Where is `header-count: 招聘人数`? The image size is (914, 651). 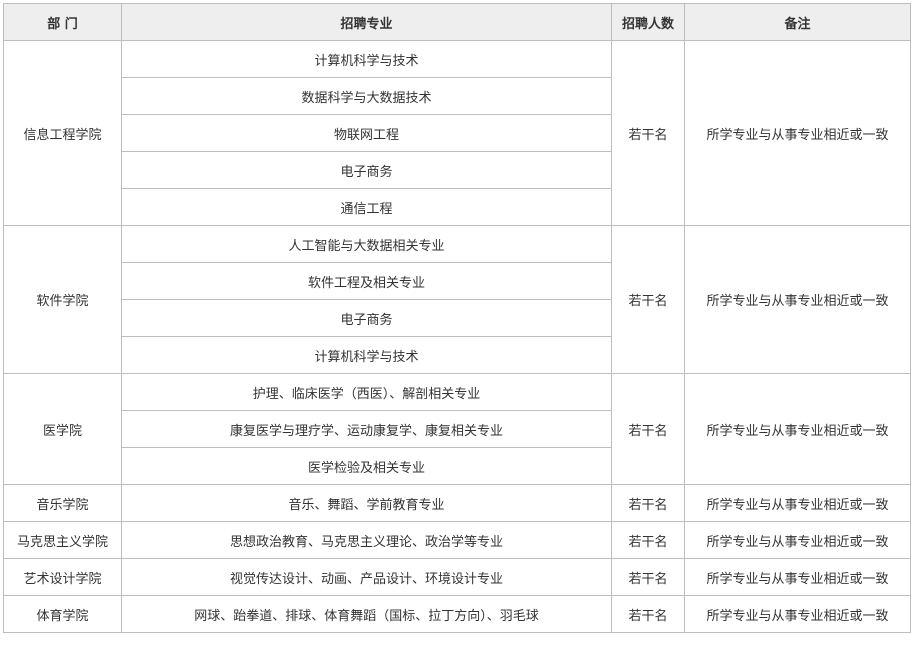 header-count: 招聘人数 is located at coordinates (648, 22).